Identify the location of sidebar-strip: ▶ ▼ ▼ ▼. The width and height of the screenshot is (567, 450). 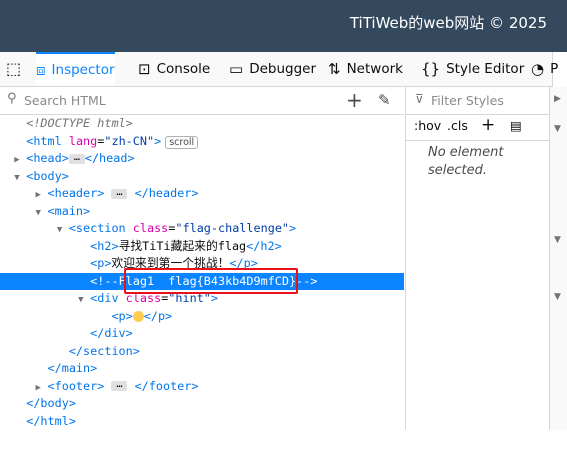
(558, 258).